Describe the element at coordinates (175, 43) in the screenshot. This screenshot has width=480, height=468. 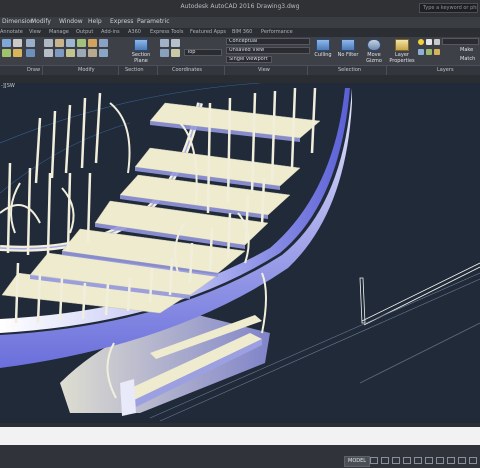
I see `ucs-world-icon` at that location.